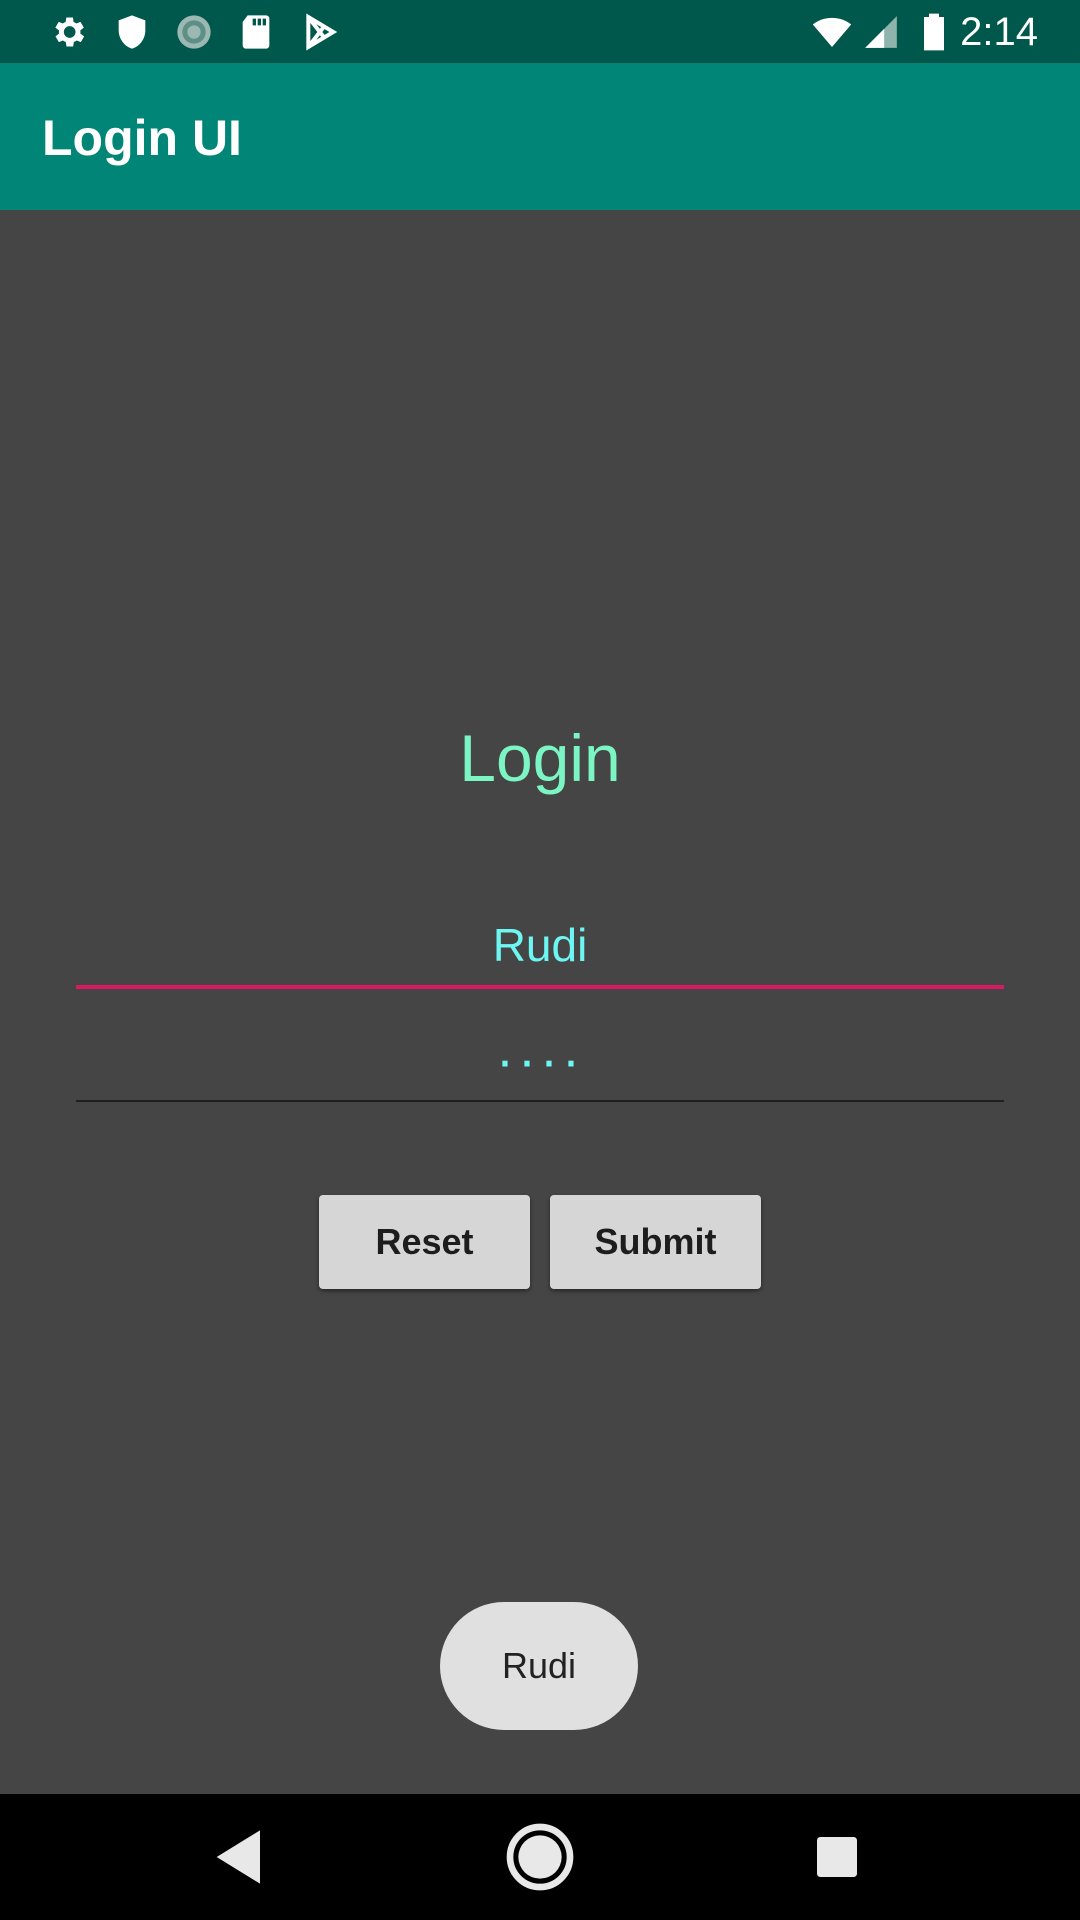 This screenshot has height=1920, width=1080. I want to click on home-icon, so click(540, 1857).